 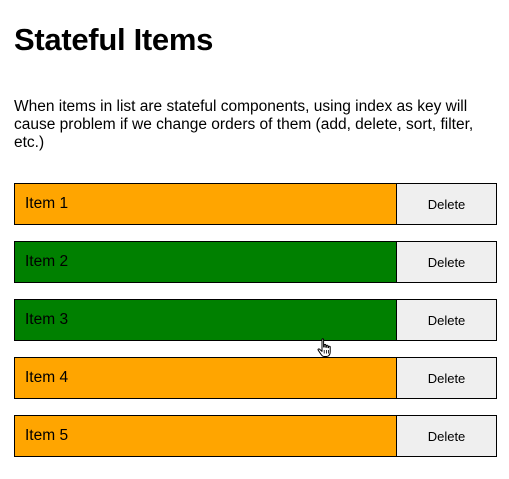 I want to click on list-item: Item 4 Delete, so click(x=255, y=378).